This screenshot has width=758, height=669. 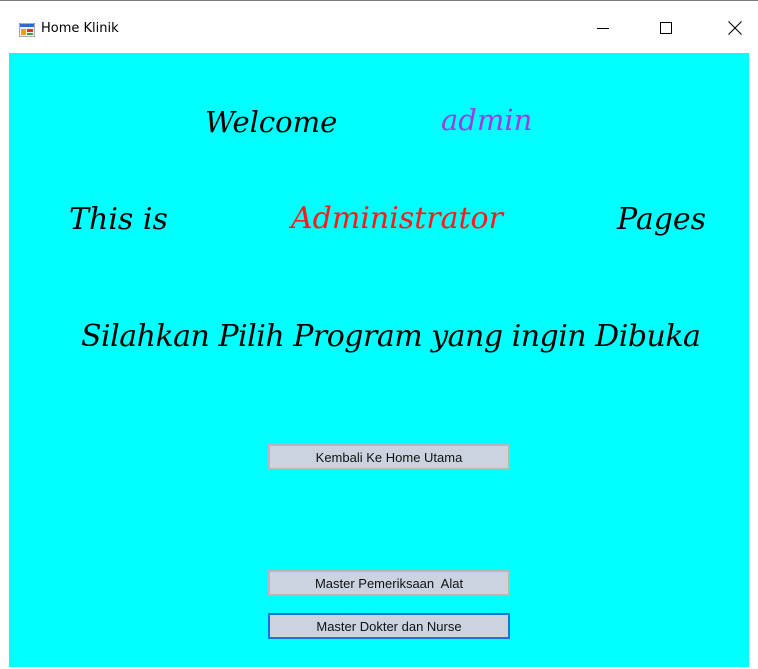 I want to click on minimize-icon, so click(x=603, y=28).